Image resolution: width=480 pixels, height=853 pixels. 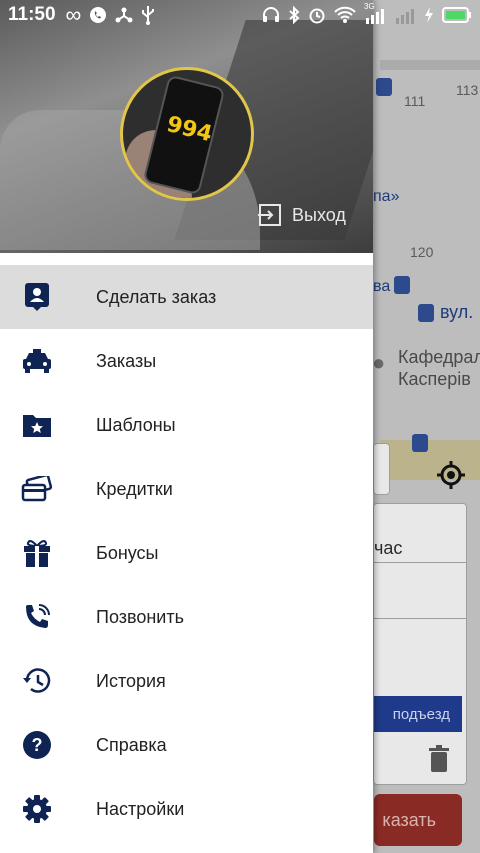 What do you see at coordinates (186, 489) in the screenshot?
I see `menu-item-credit-cards: Кредитки` at bounding box center [186, 489].